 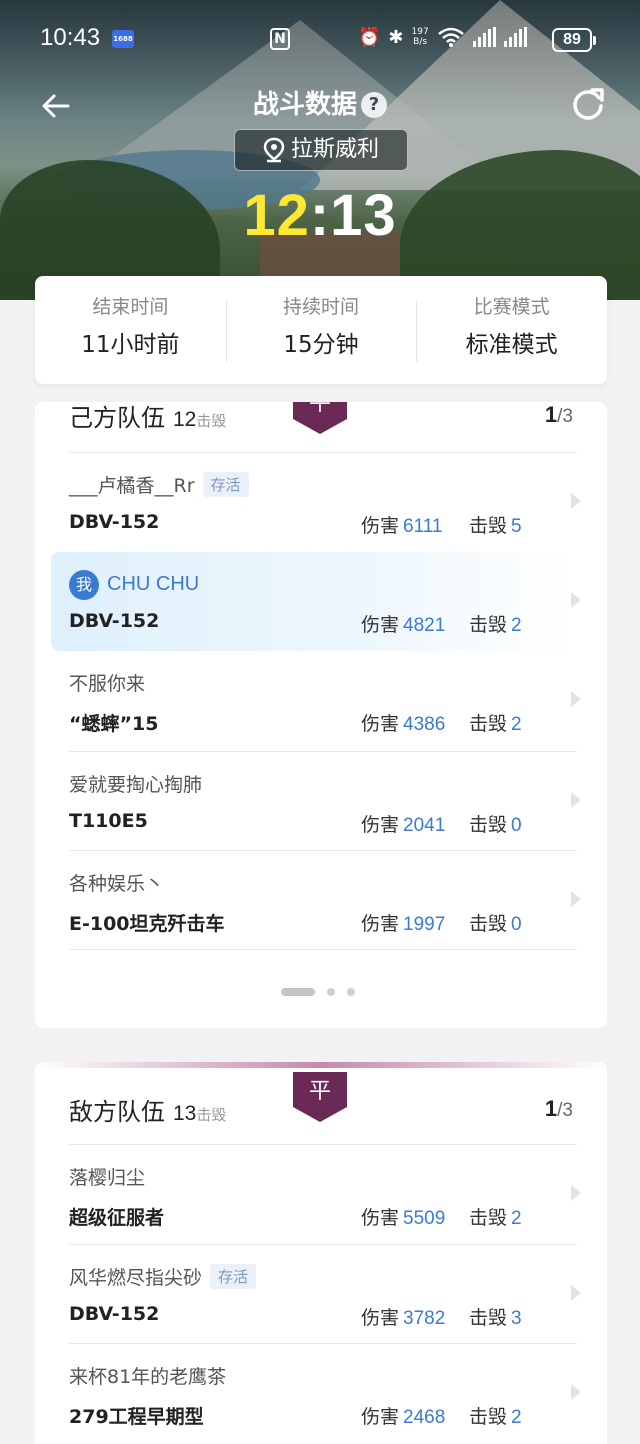 What do you see at coordinates (320, 102) in the screenshot?
I see `page-title: 战斗数据?` at bounding box center [320, 102].